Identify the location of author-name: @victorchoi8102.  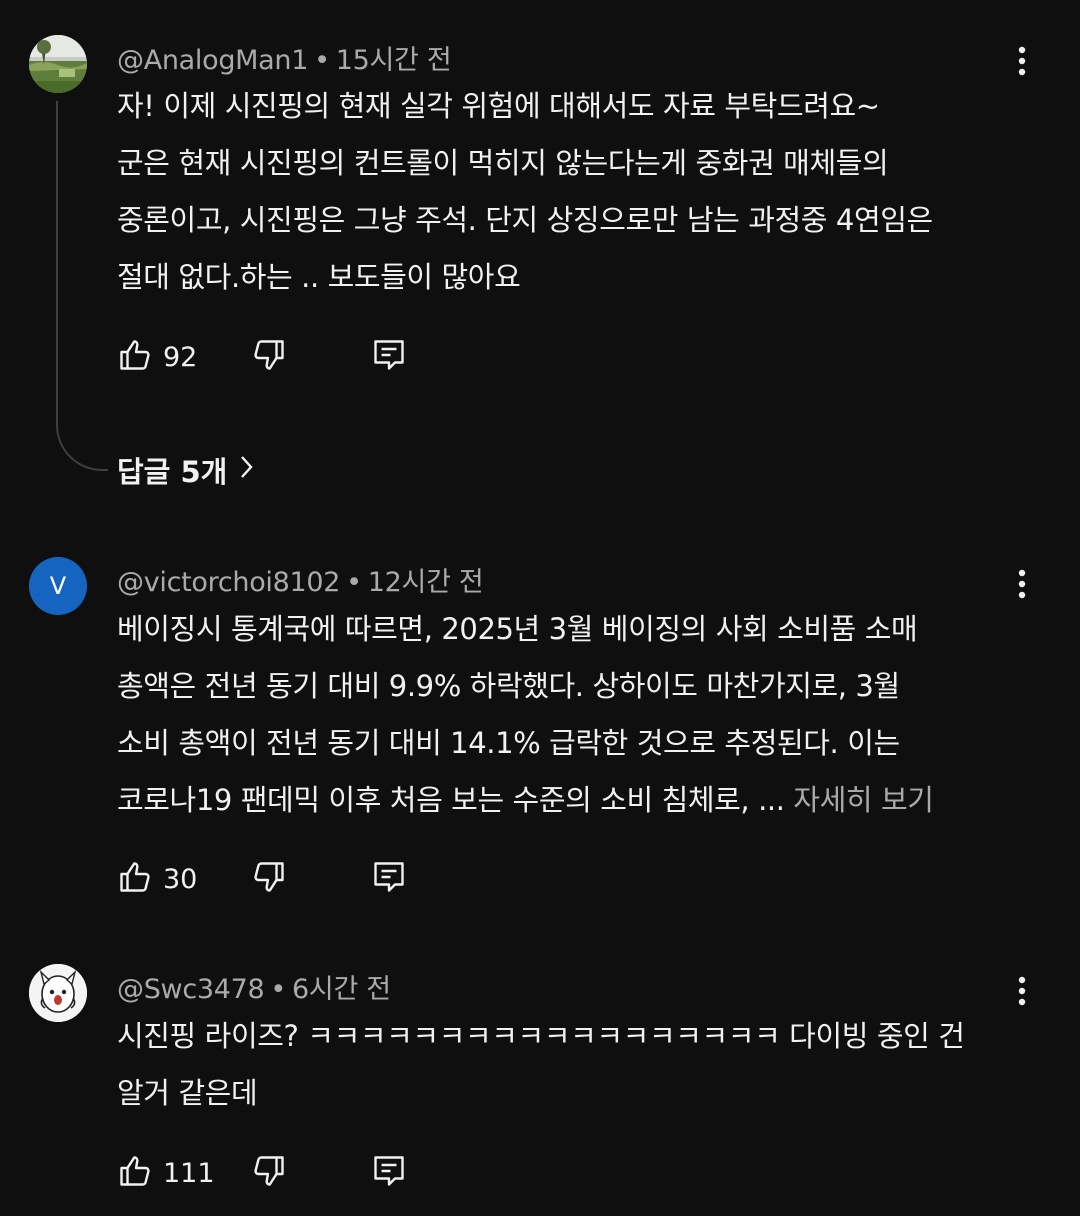
(228, 582).